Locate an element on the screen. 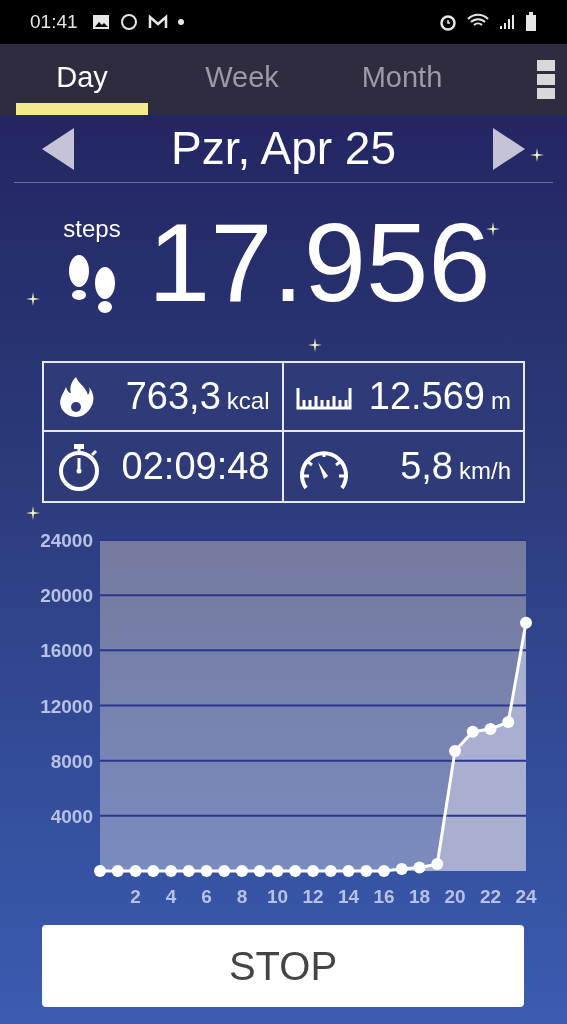  previous-day-button is located at coordinates (58, 148).